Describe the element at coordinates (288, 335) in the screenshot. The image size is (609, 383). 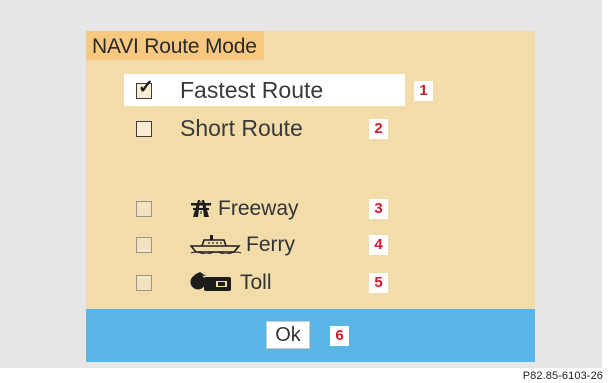
I see `ok-button: Ok` at that location.